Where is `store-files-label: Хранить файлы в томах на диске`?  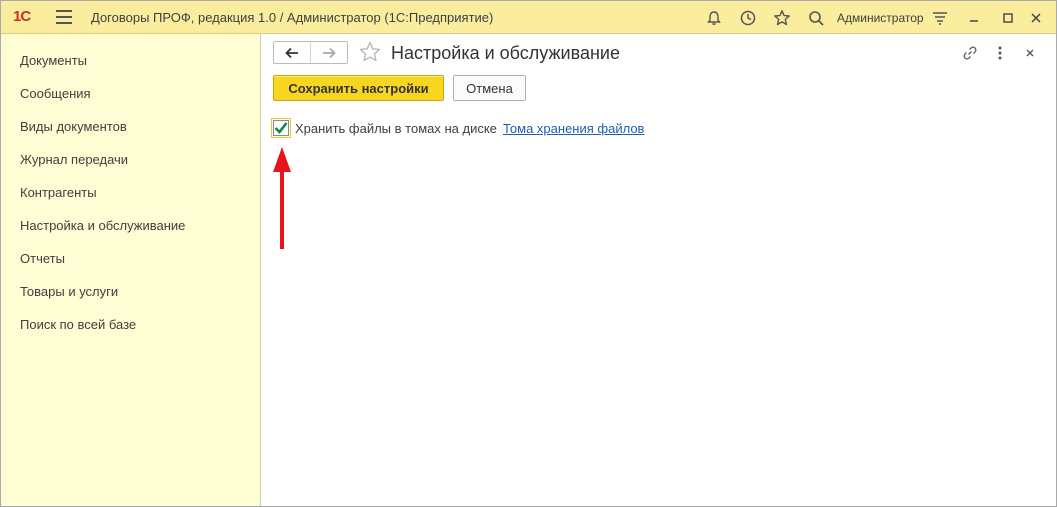
store-files-label: Хранить файлы в томах на диске is located at coordinates (396, 128).